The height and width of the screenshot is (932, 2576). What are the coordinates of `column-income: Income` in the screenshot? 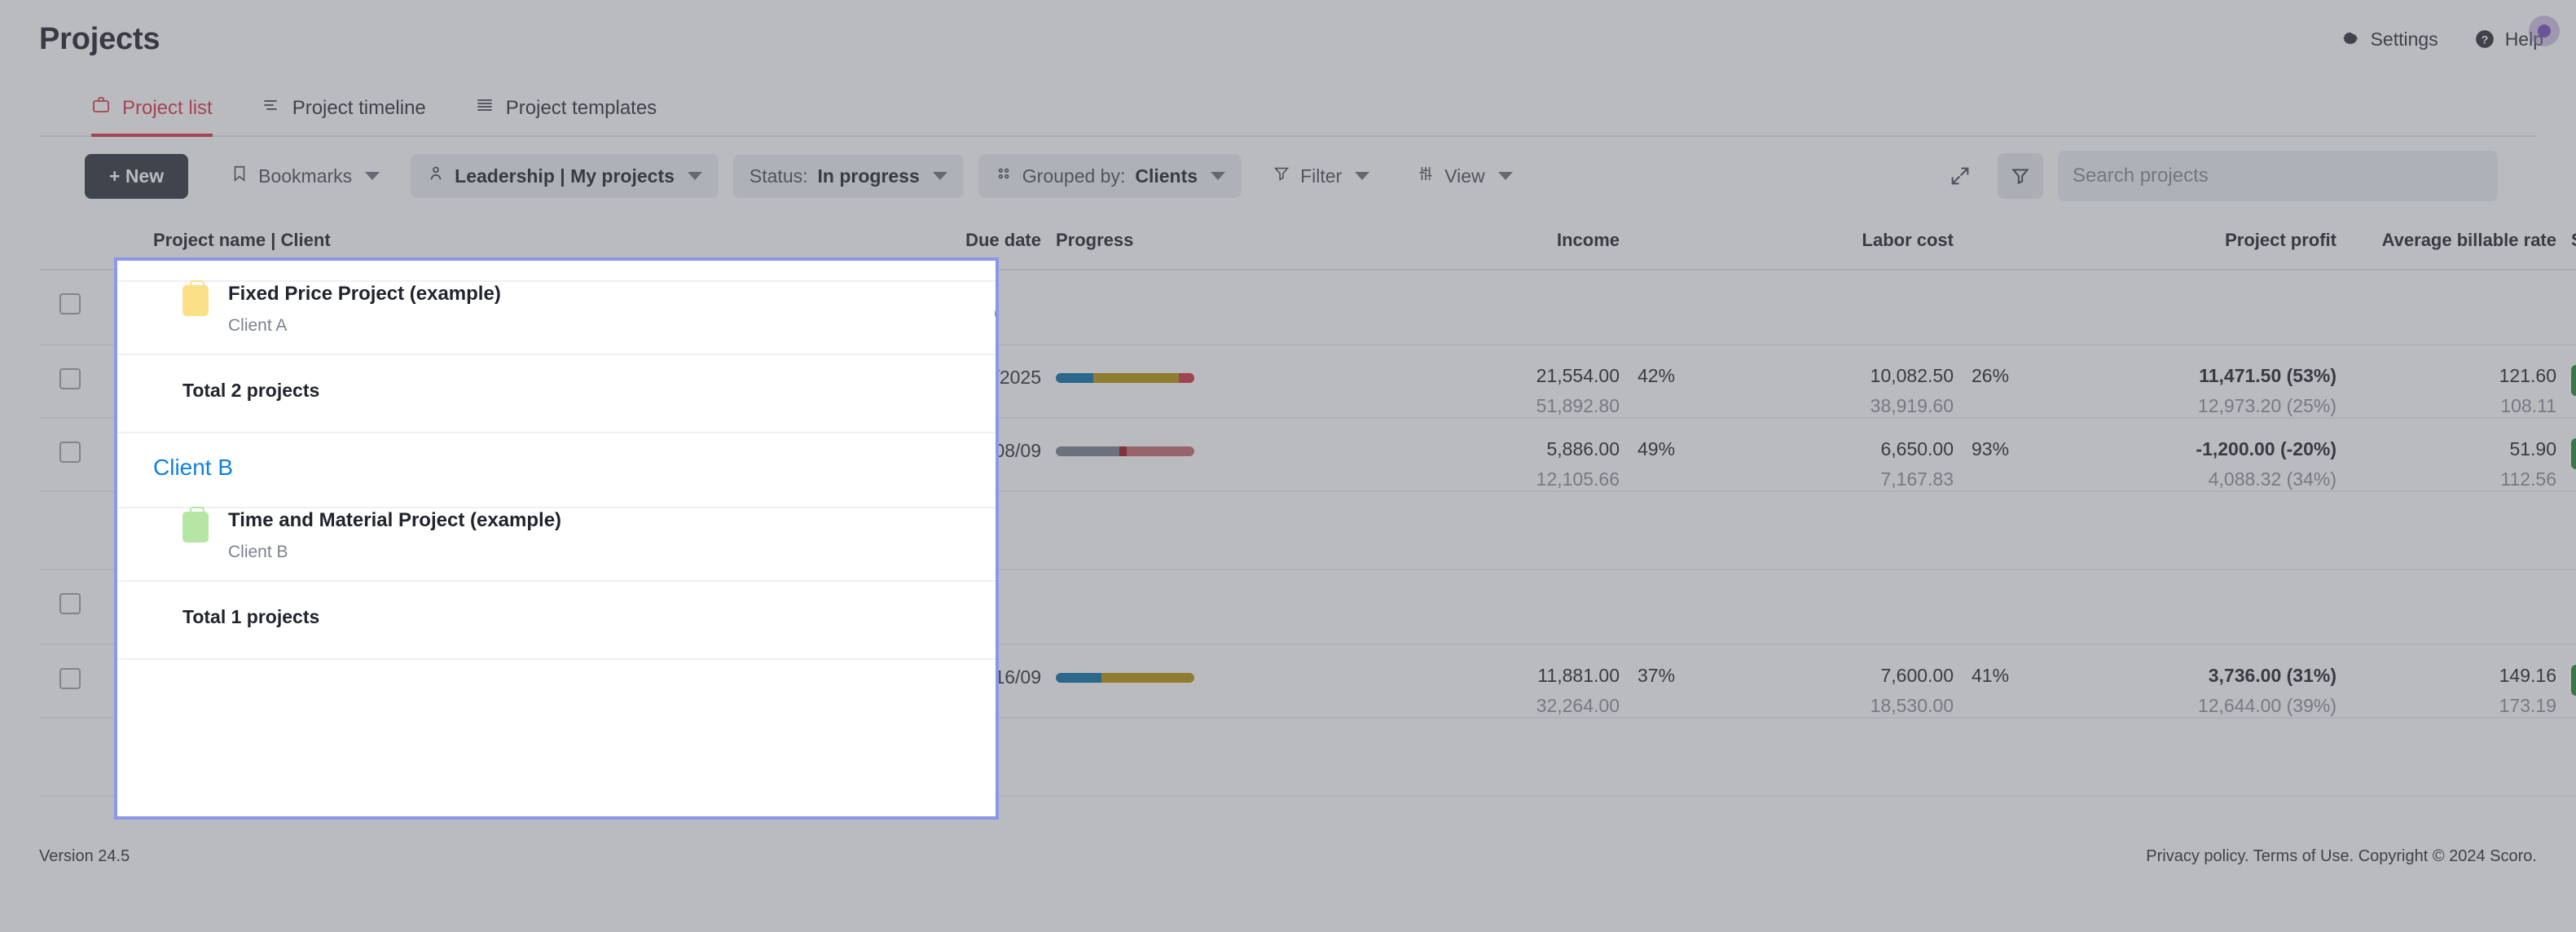 It's located at (1485, 242).